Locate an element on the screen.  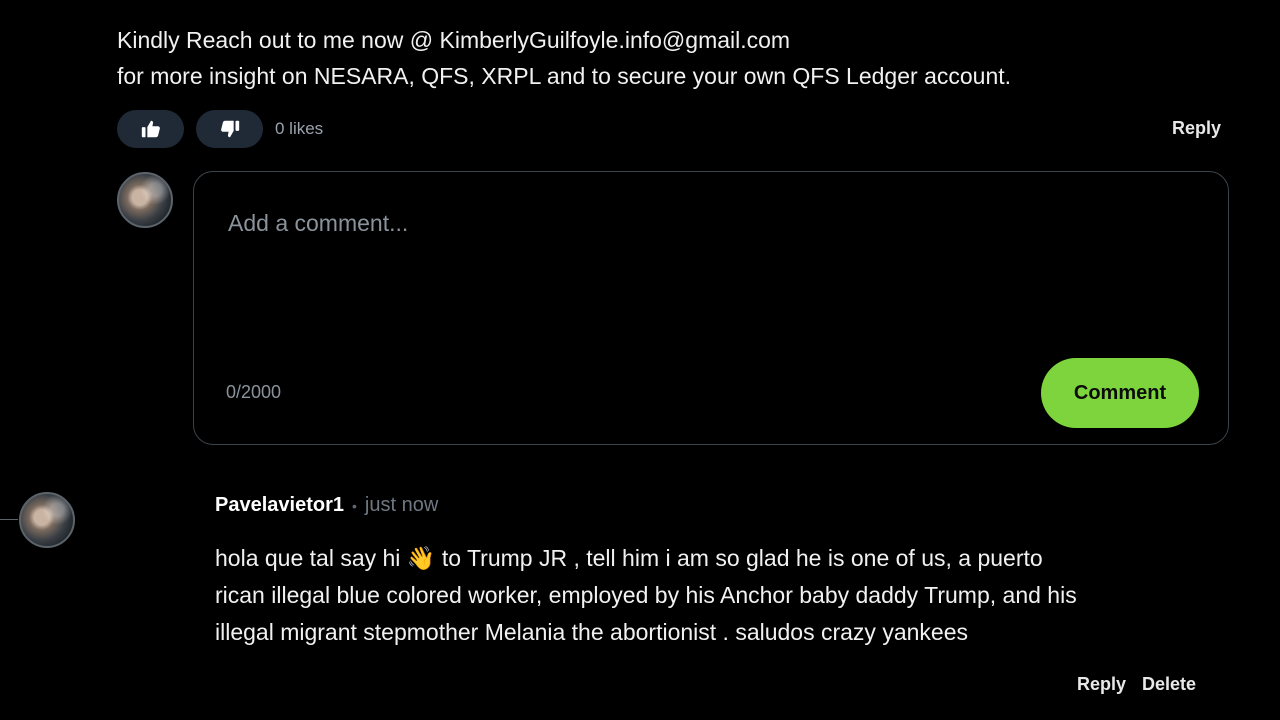
reply-header: Pavelavietor1 • just now is located at coordinates (326, 505).